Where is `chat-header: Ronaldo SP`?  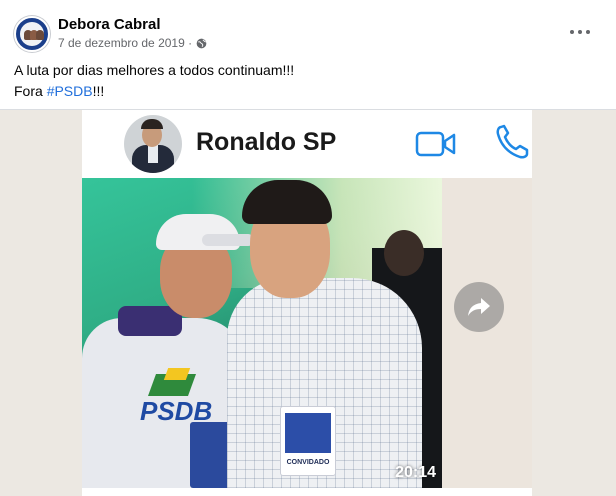 chat-header: Ronaldo SP is located at coordinates (307, 144).